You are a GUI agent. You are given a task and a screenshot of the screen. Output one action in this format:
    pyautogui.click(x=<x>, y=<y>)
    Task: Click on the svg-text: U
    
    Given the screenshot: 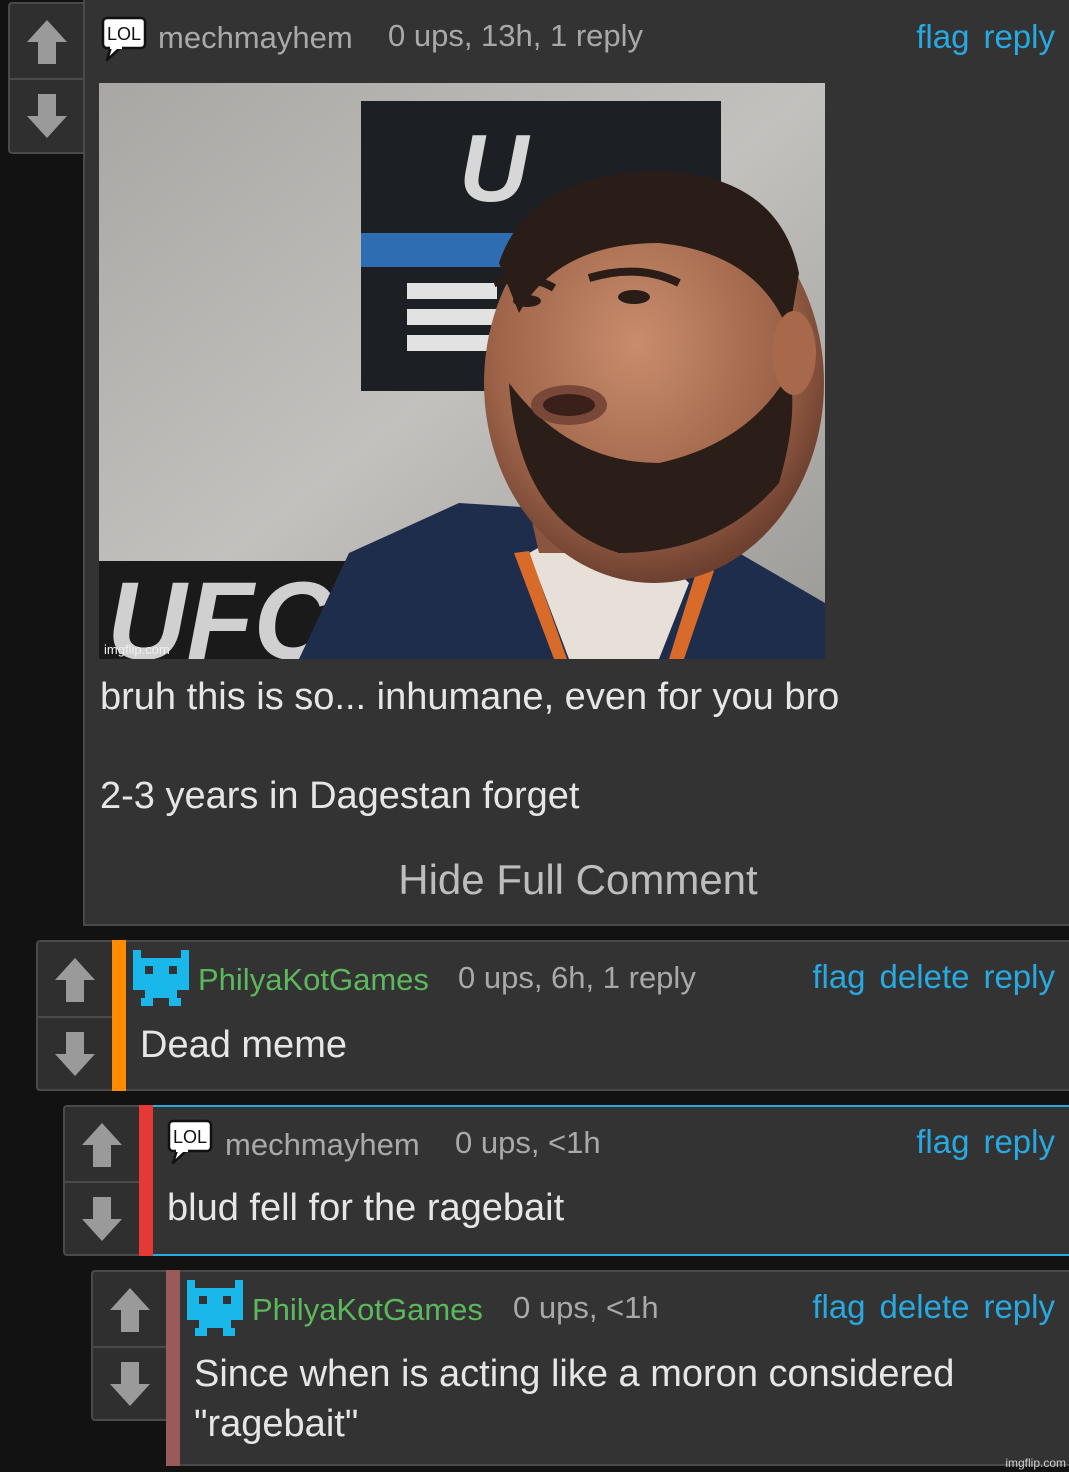 What is the action you would take?
    pyautogui.click(x=495, y=168)
    